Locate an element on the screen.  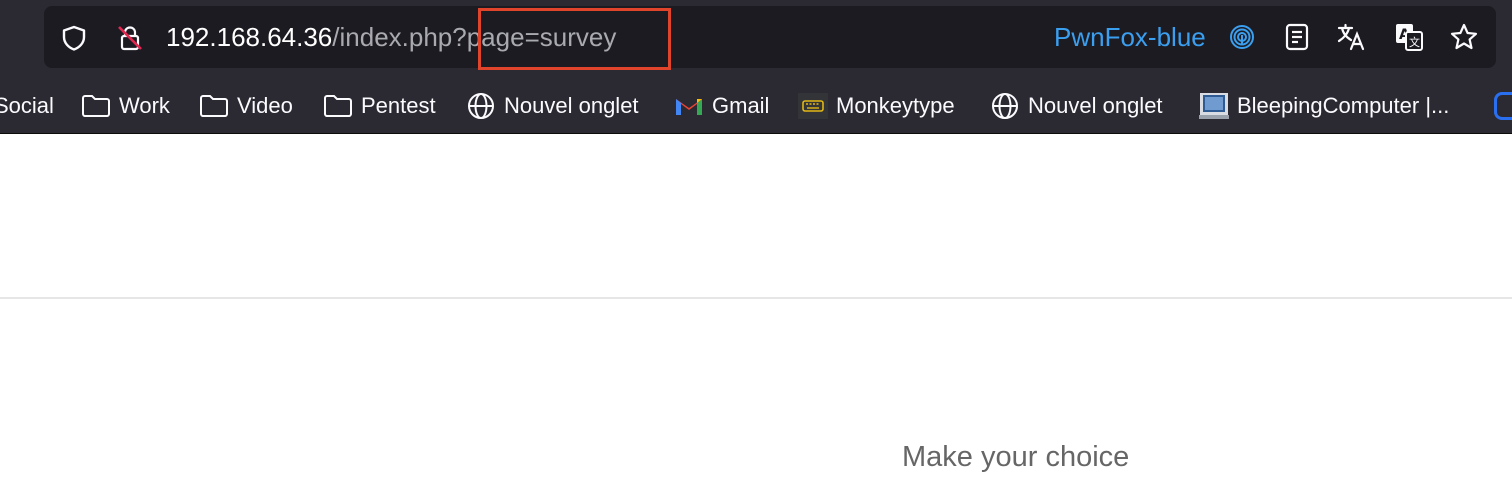
bookmark-monkeytype: Monkeytype is located at coordinates (876, 106).